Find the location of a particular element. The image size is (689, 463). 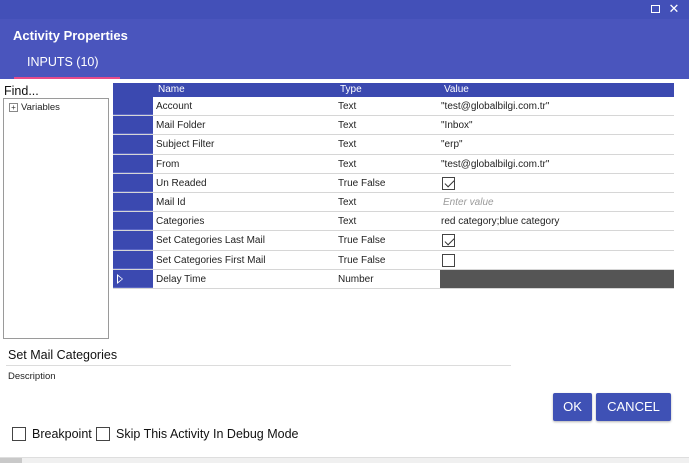

grid-row-set-categories-last-mail: Set Categories Last Mail True False is located at coordinates (393, 241).